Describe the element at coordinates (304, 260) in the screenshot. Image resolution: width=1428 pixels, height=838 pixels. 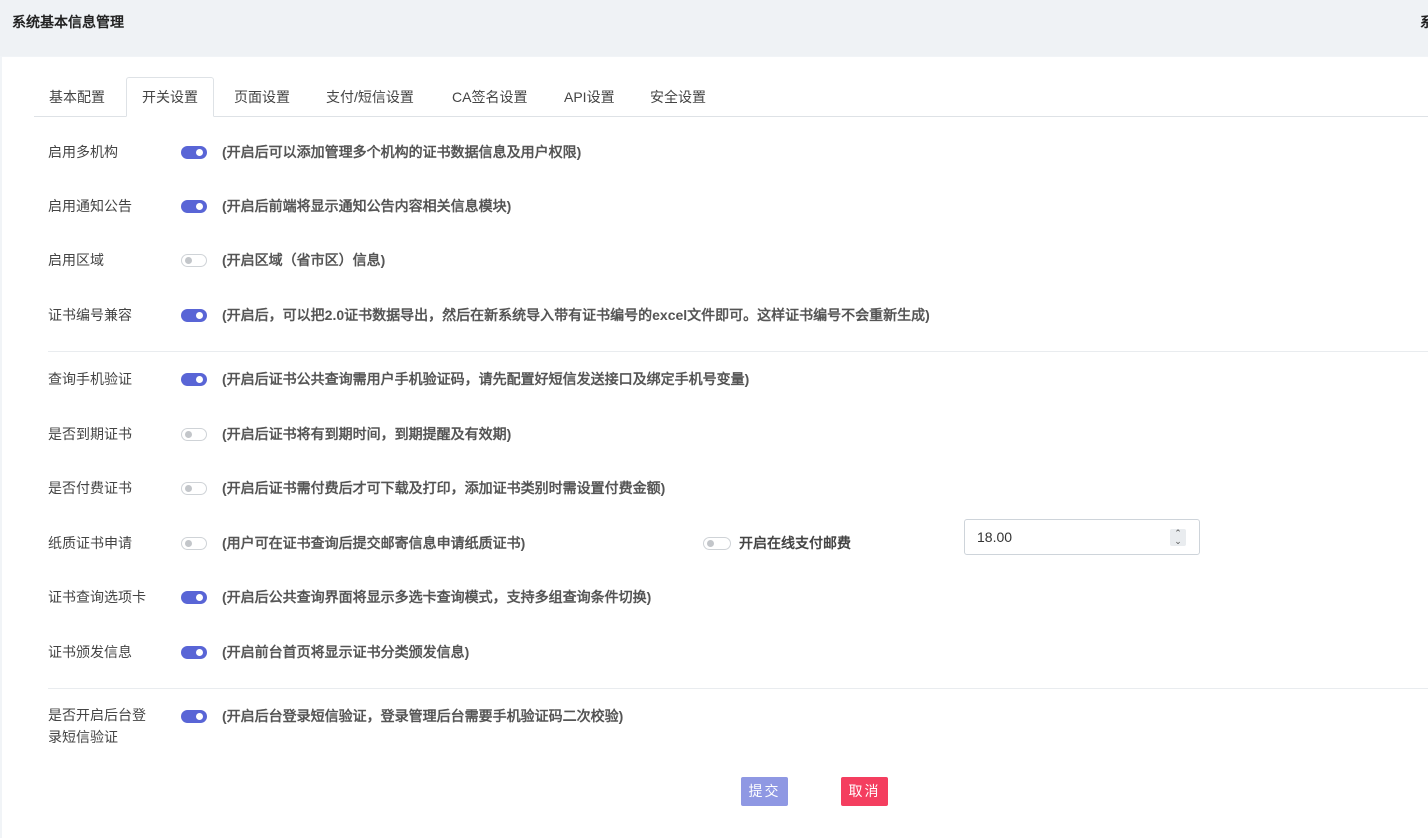
I see `setting-description: (开启区域（省市区）信息)` at that location.